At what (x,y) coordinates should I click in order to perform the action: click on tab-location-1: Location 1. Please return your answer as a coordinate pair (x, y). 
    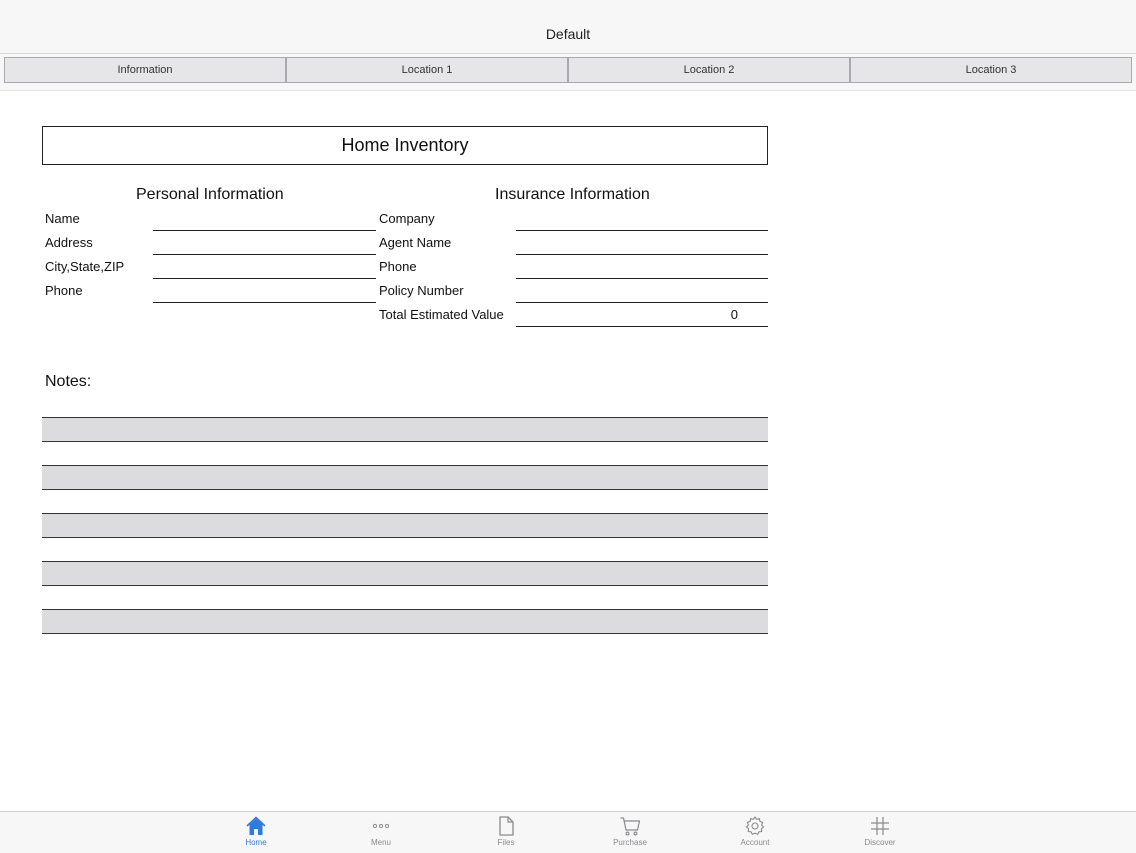
    Looking at the image, I should click on (427, 70).